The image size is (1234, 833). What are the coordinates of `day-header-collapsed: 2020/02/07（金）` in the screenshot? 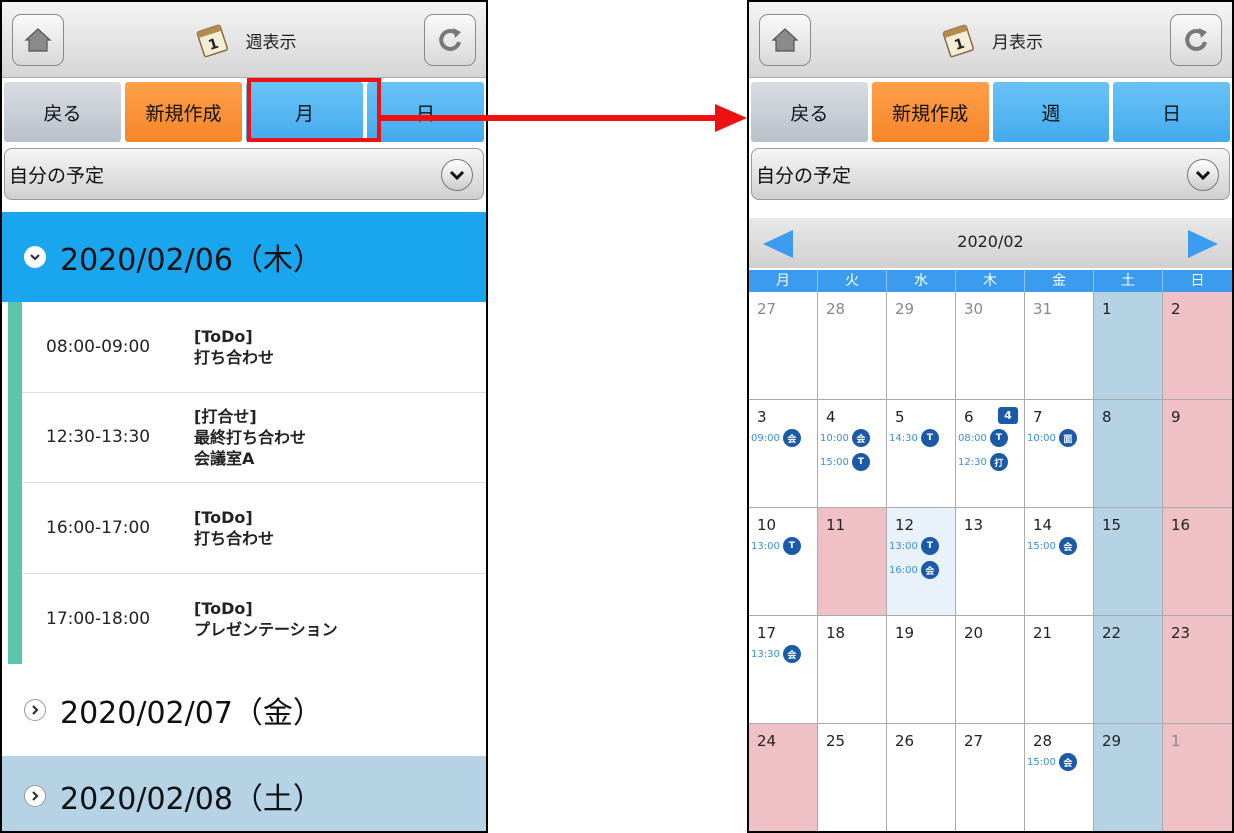 It's located at (244, 710).